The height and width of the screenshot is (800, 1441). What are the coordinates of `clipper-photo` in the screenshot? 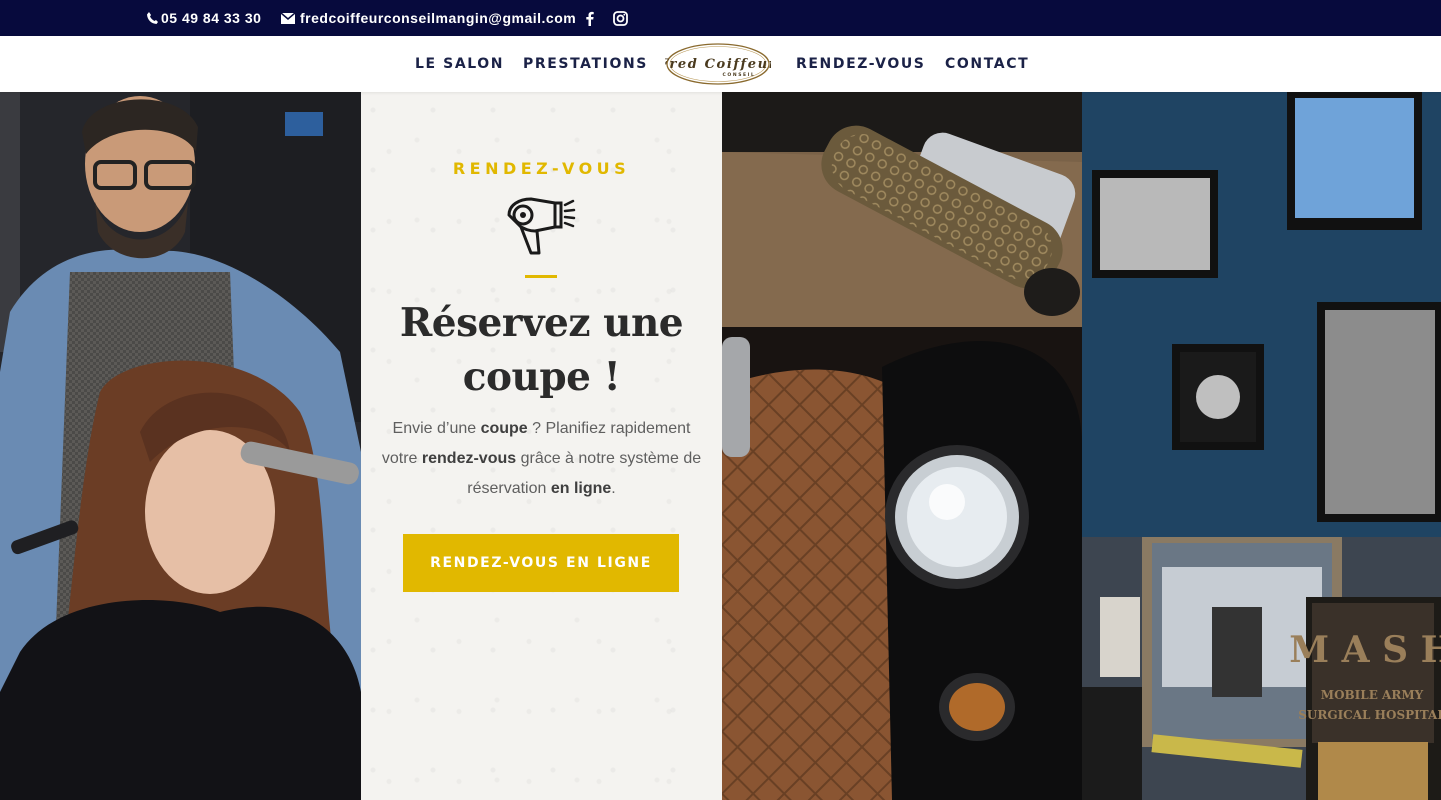 It's located at (902, 209).